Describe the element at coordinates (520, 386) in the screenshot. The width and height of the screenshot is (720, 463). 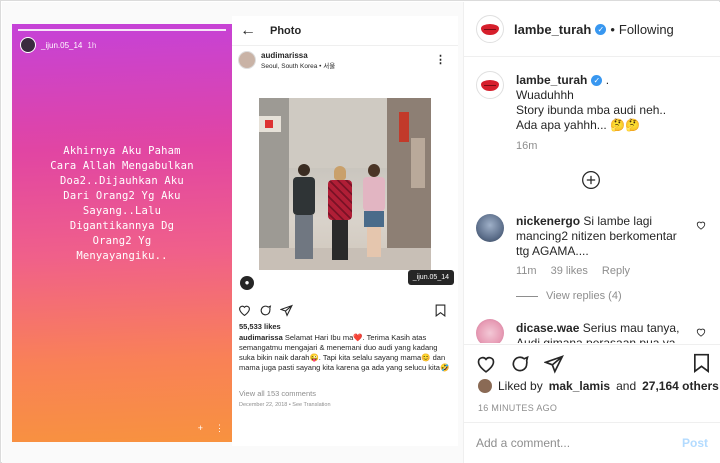
I see `liked-by-prefix: Liked by` at that location.